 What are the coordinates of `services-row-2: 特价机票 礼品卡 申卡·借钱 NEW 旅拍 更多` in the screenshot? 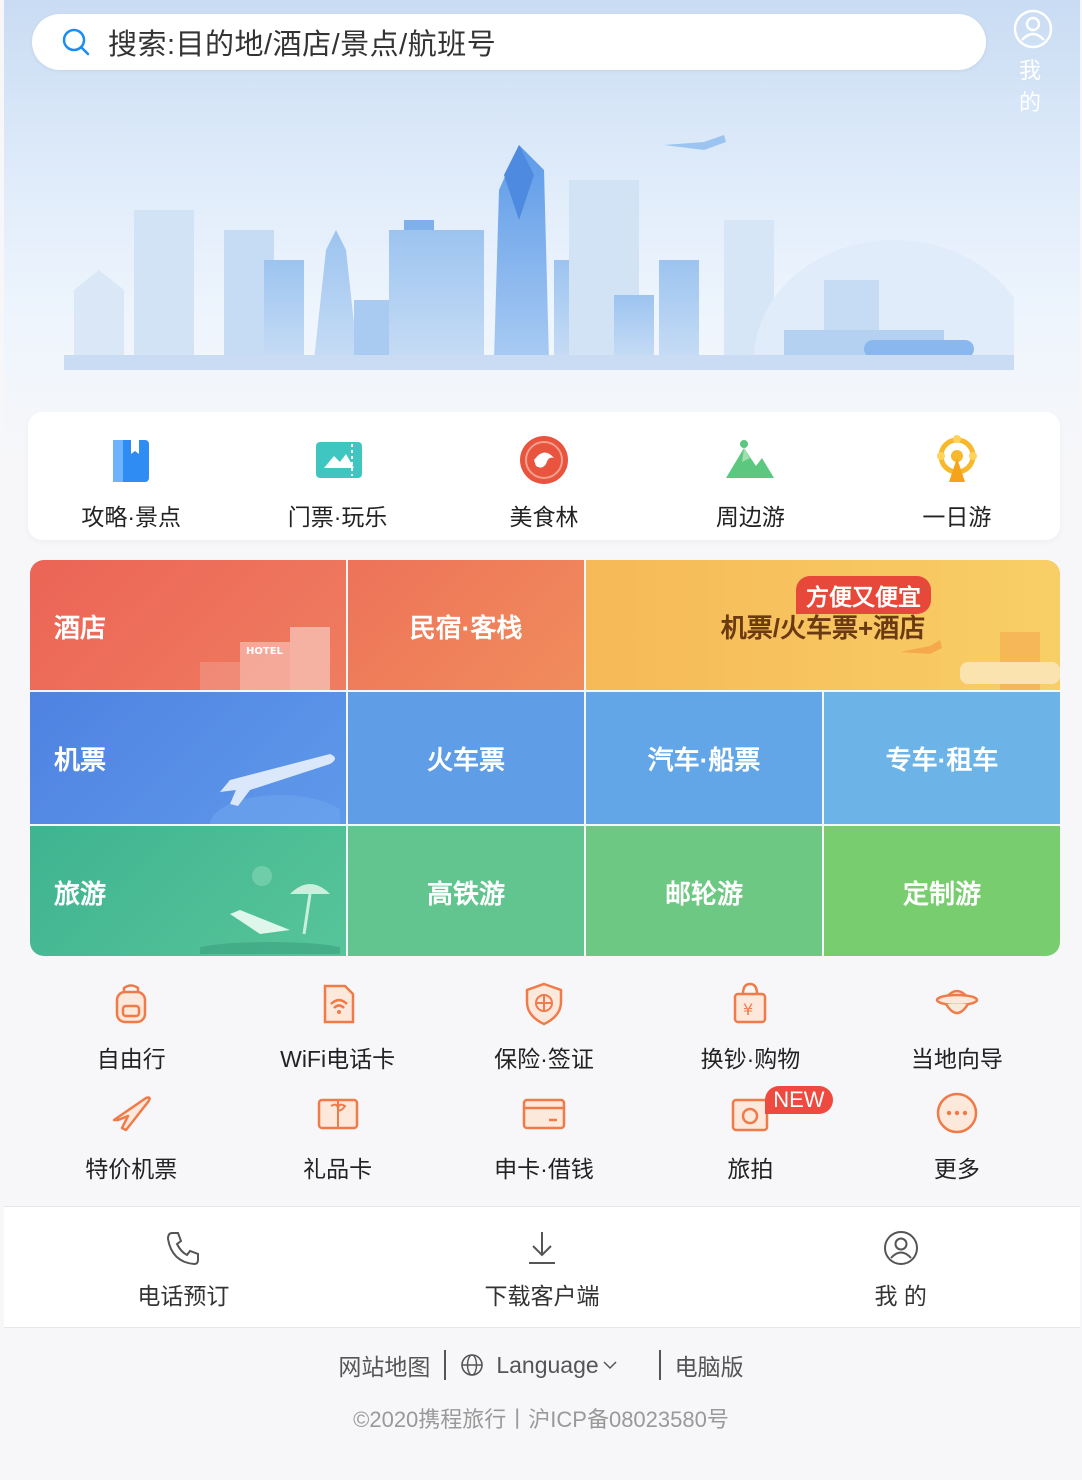 It's located at (544, 1143).